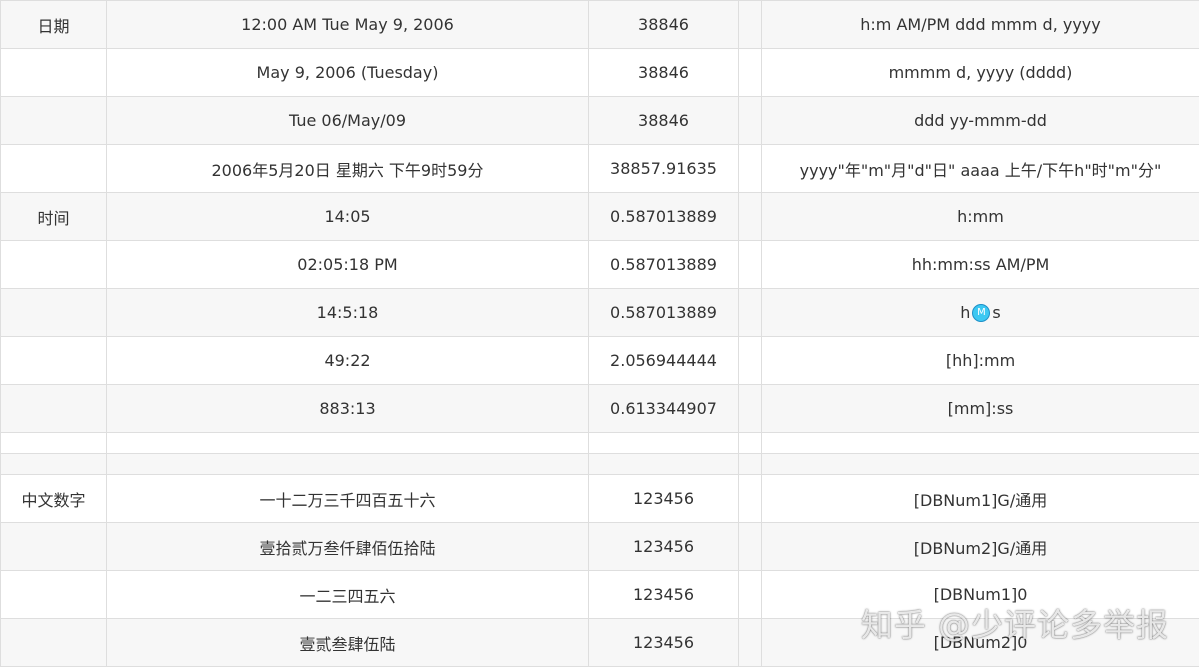  What do you see at coordinates (980, 360) in the screenshot?
I see `format-cell: [hh]:mm` at bounding box center [980, 360].